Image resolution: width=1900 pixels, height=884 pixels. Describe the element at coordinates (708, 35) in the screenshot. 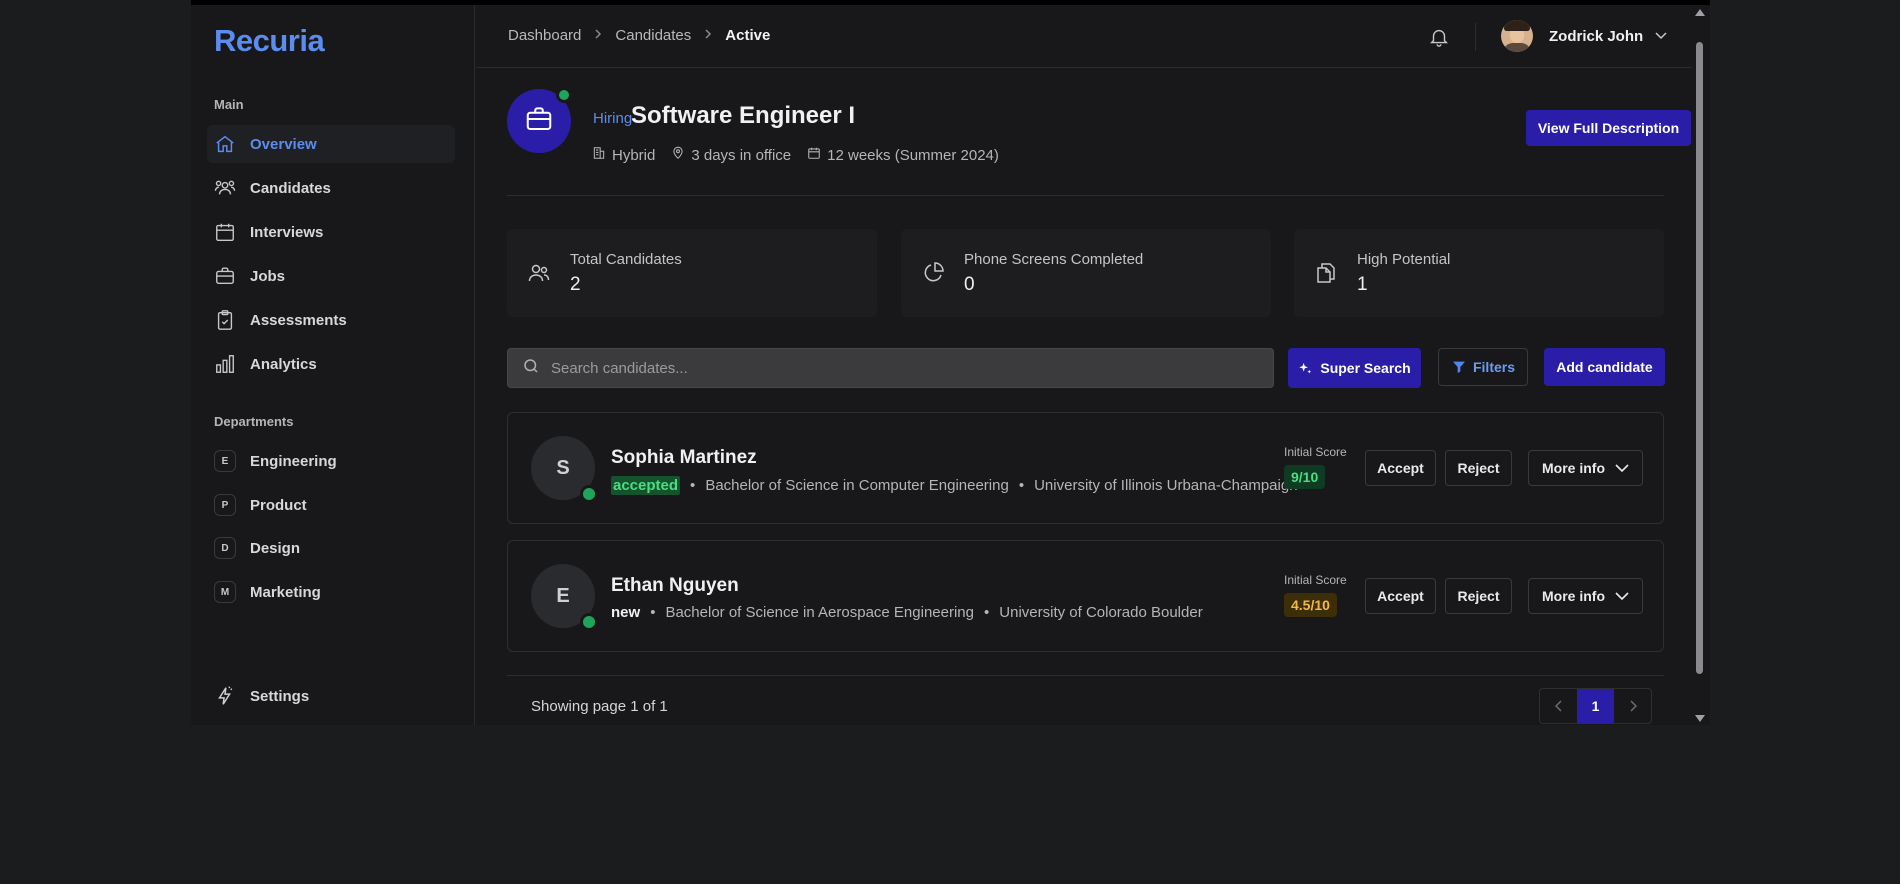

I see `chevron-right-icon` at that location.